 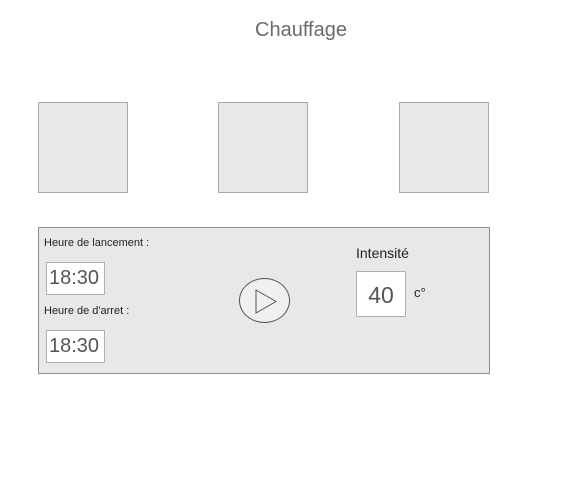 I want to click on start-time-field: 18:30, so click(x=75, y=278).